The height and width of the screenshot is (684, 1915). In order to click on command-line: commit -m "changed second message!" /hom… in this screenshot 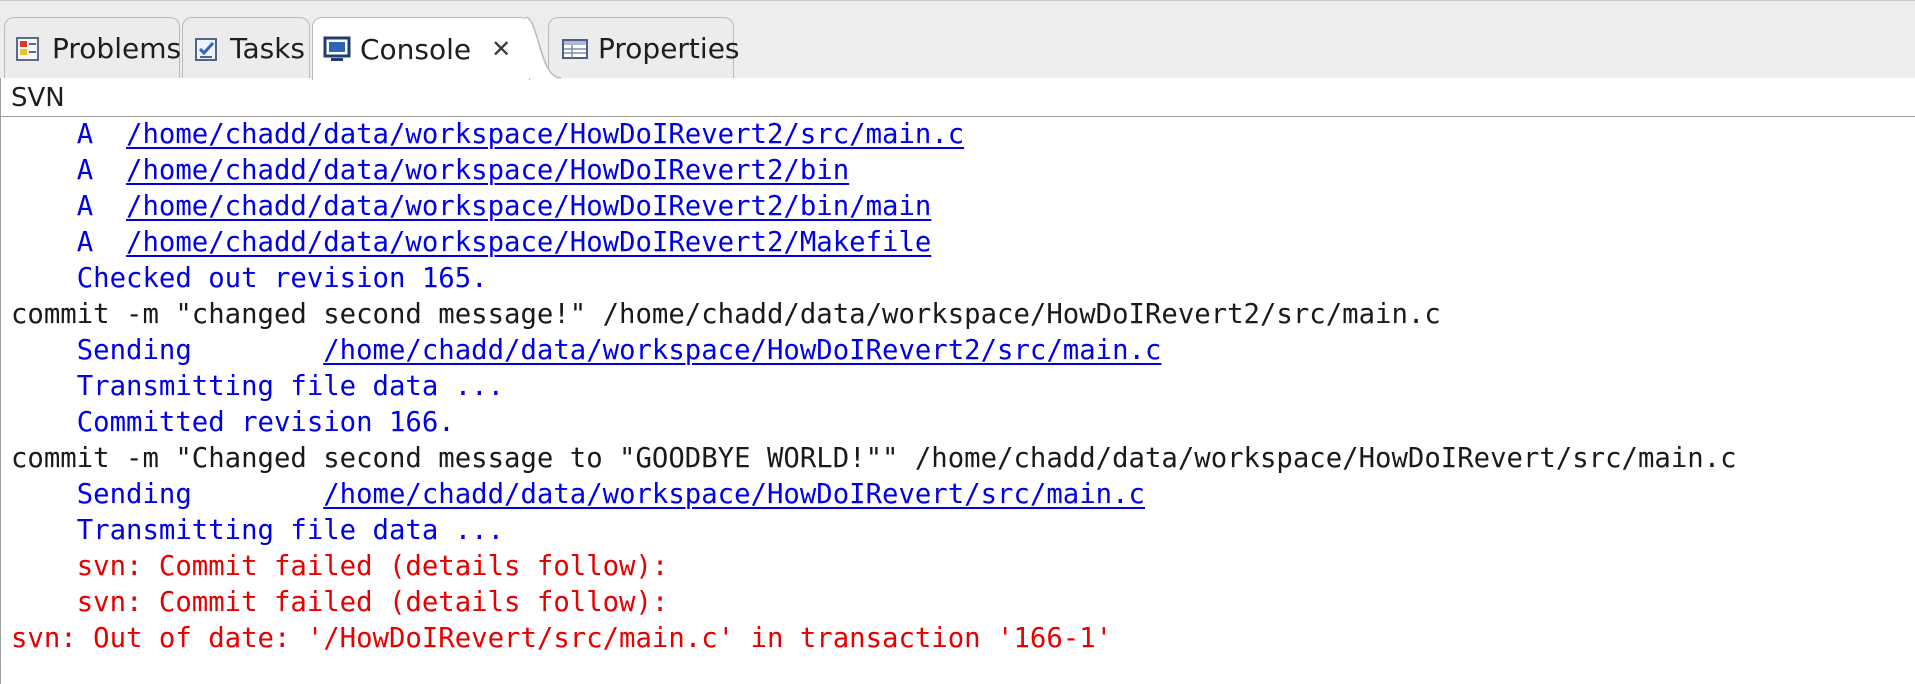, I will do `click(726, 314)`.